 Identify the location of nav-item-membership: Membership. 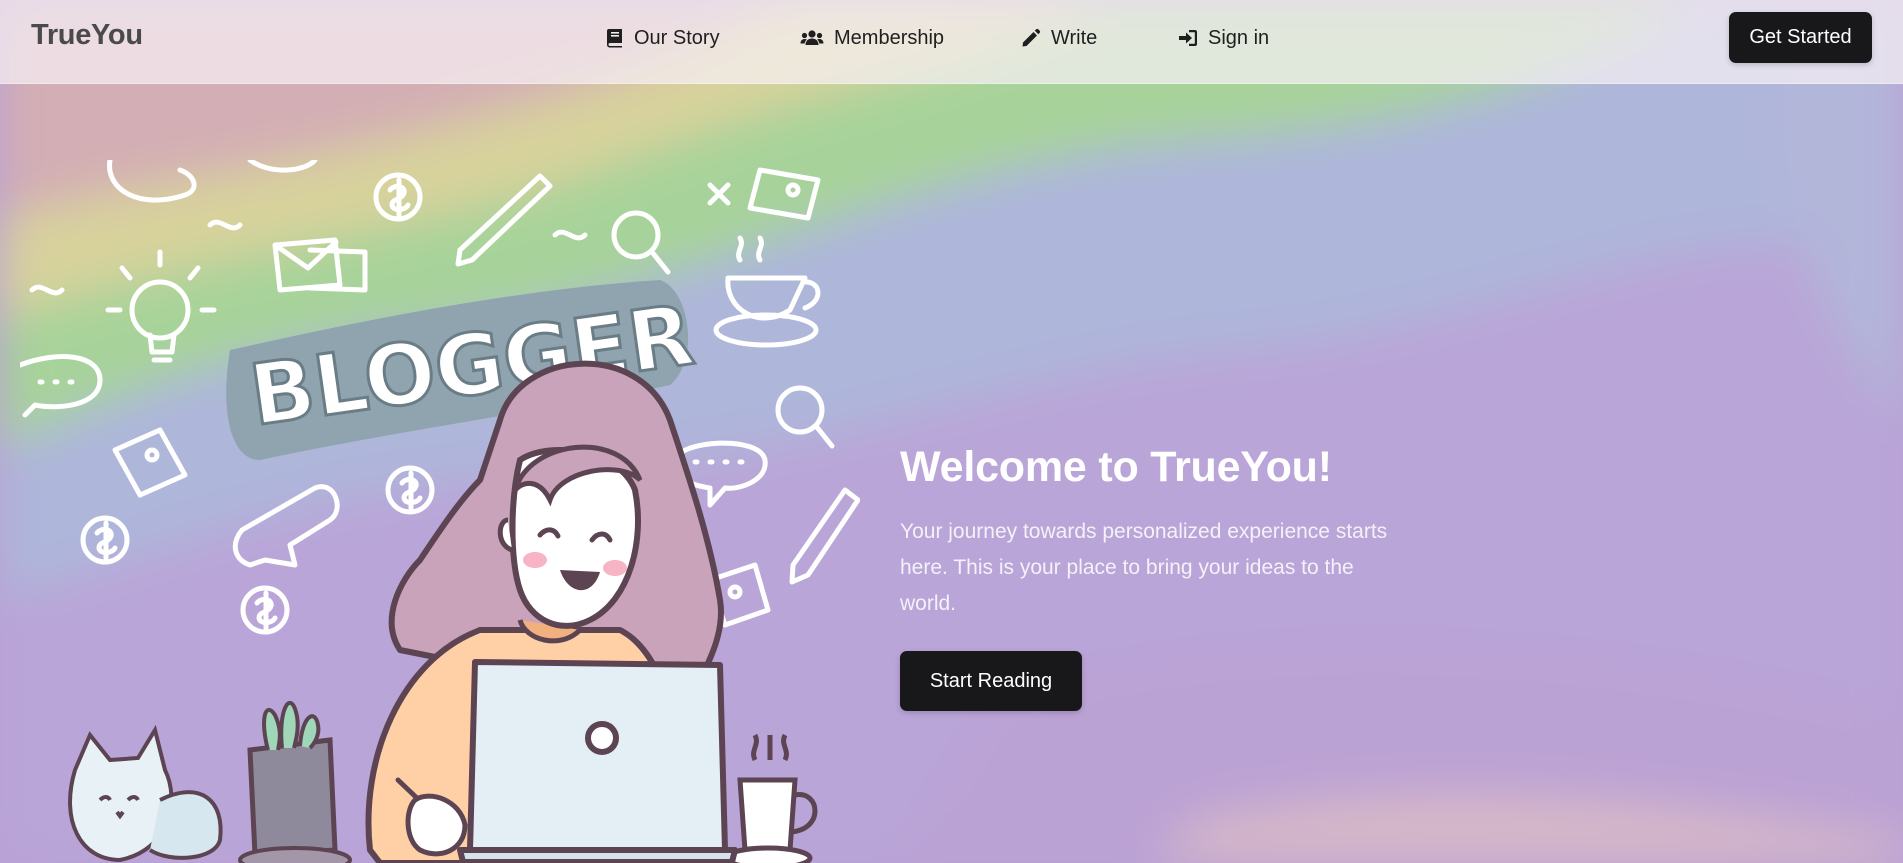
(872, 38).